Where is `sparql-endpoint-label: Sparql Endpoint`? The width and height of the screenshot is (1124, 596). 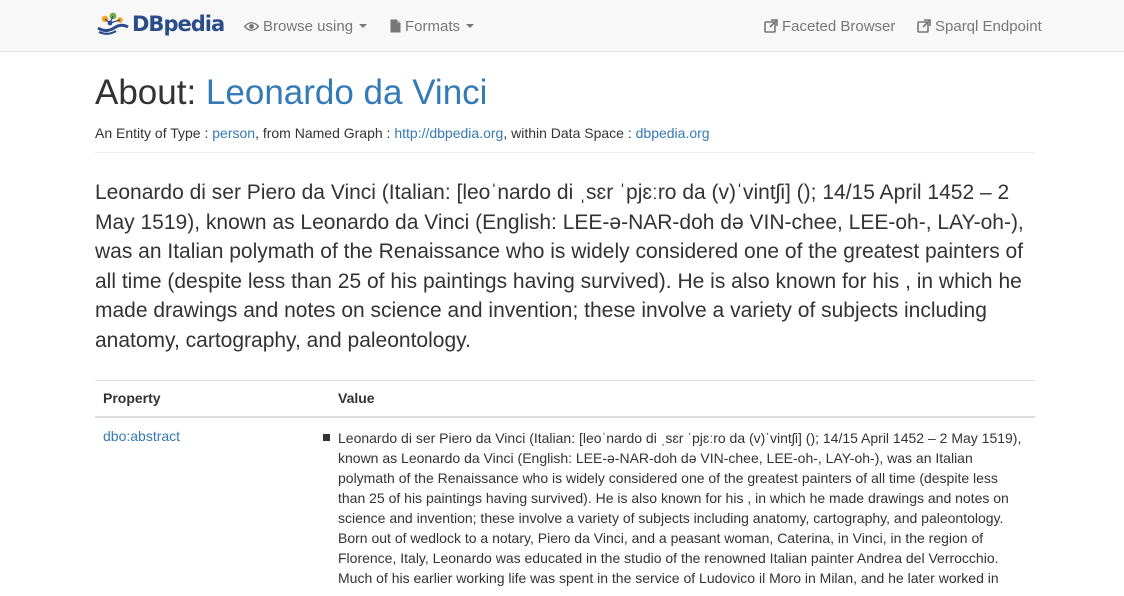
sparql-endpoint-label: Sparql Endpoint is located at coordinates (988, 26).